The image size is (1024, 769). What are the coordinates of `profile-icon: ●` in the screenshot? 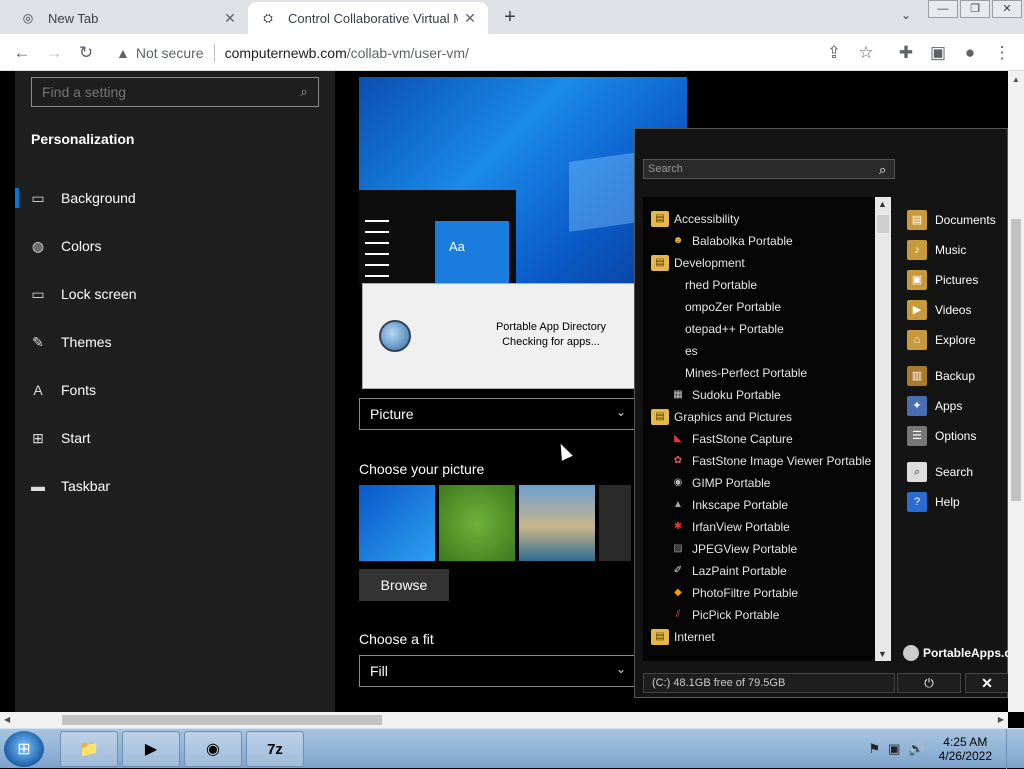 It's located at (970, 53).